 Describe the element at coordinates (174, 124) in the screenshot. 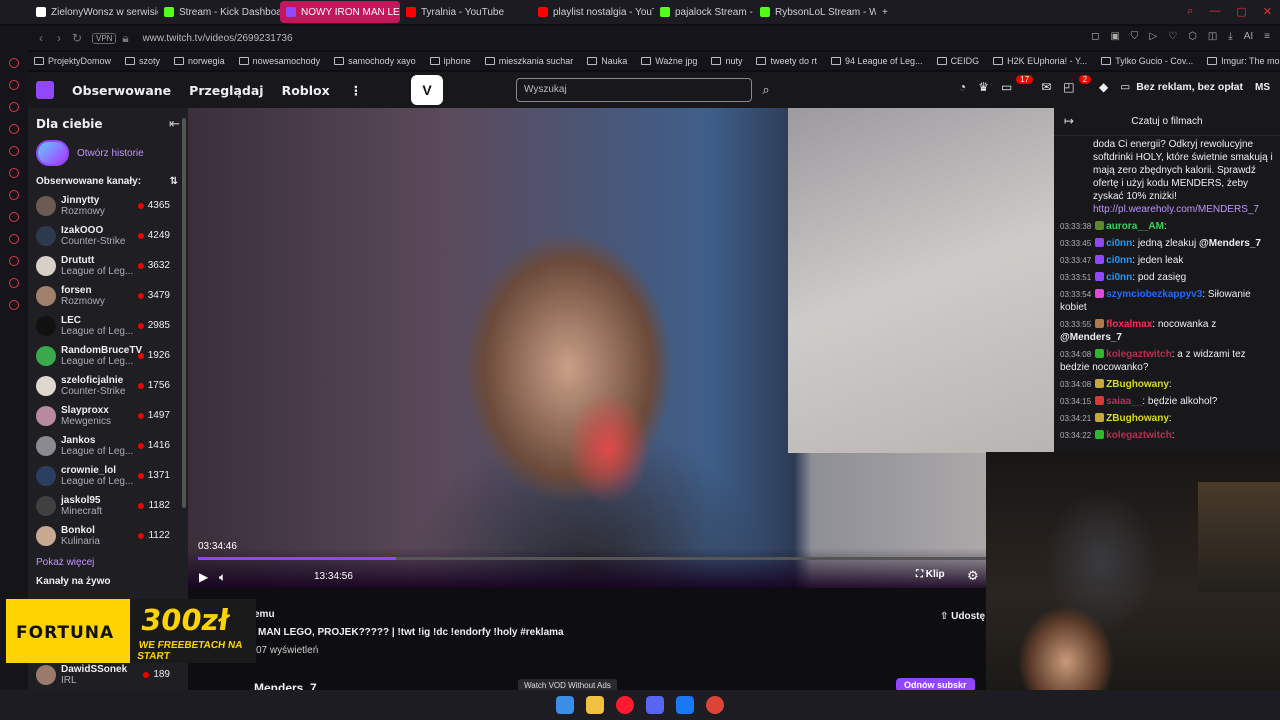

I see `collapse-sidebar-icon: ⇤` at that location.